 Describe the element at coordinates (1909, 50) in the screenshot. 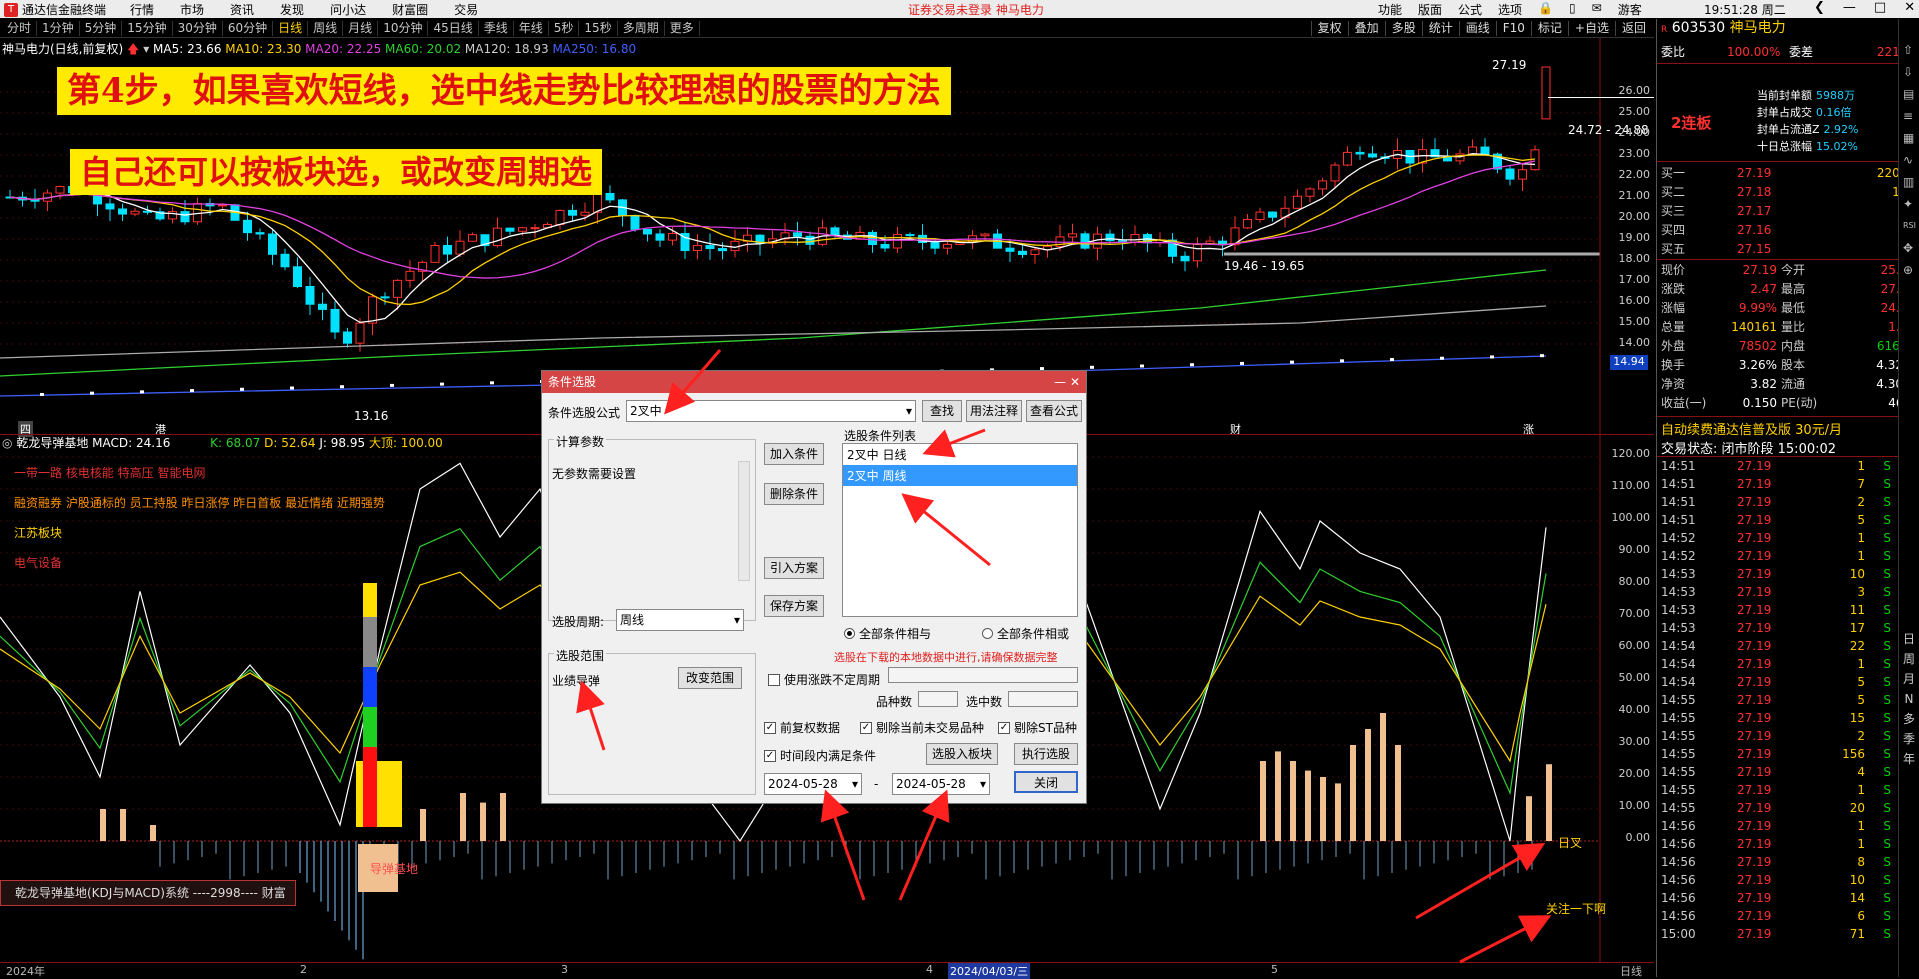

I see `up-icon: ⇧` at that location.